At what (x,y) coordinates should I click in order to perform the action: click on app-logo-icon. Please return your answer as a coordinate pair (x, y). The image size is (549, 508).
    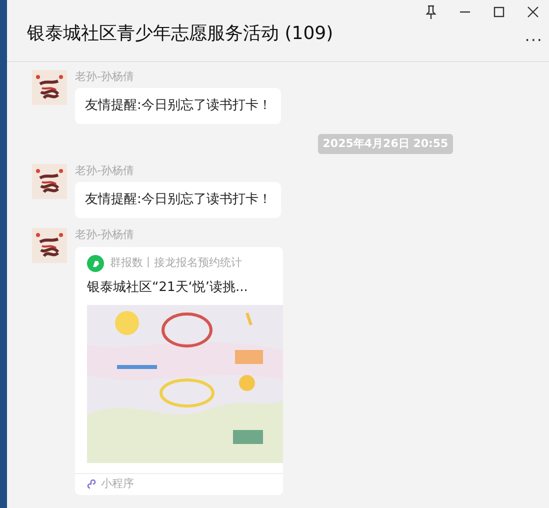
    Looking at the image, I should click on (95, 263).